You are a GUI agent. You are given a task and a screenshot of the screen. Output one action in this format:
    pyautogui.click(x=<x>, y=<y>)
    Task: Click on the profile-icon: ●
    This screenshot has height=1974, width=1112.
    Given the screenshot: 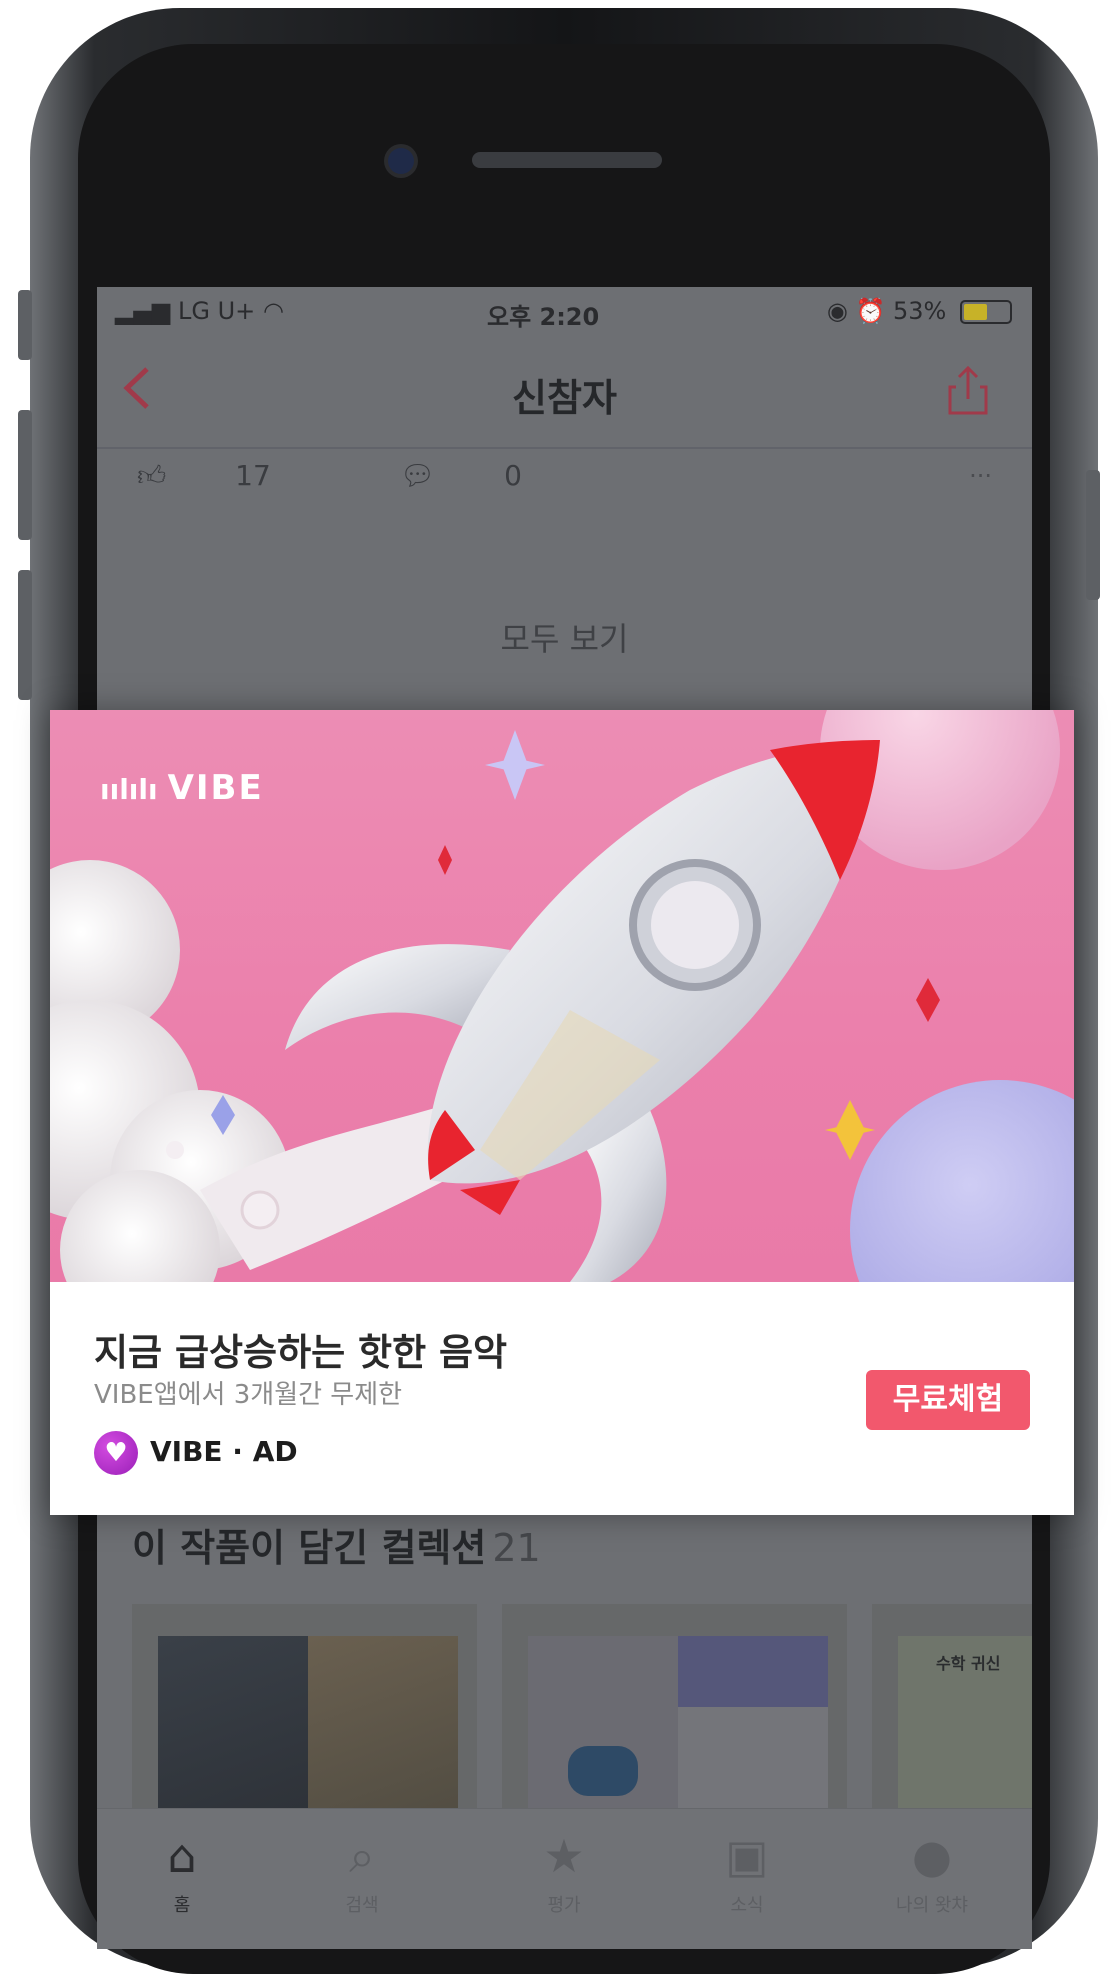 What is the action you would take?
    pyautogui.click(x=932, y=1856)
    